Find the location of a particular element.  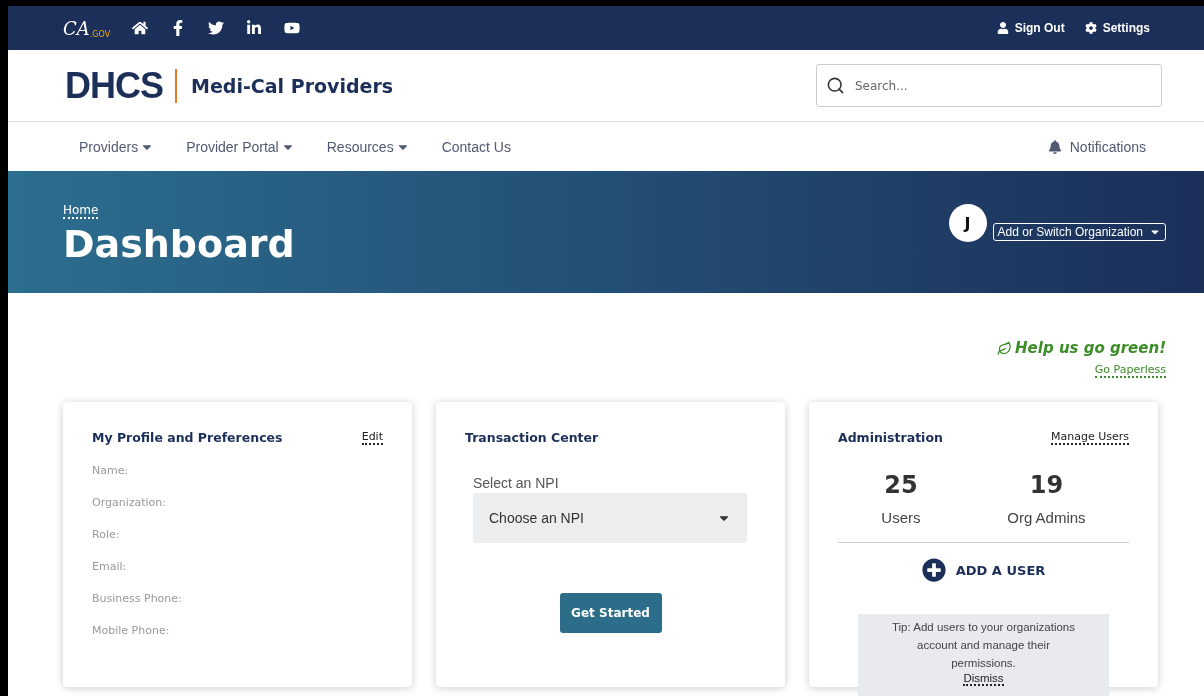

profile-field-label: Mobile Phone: is located at coordinates (131, 630).